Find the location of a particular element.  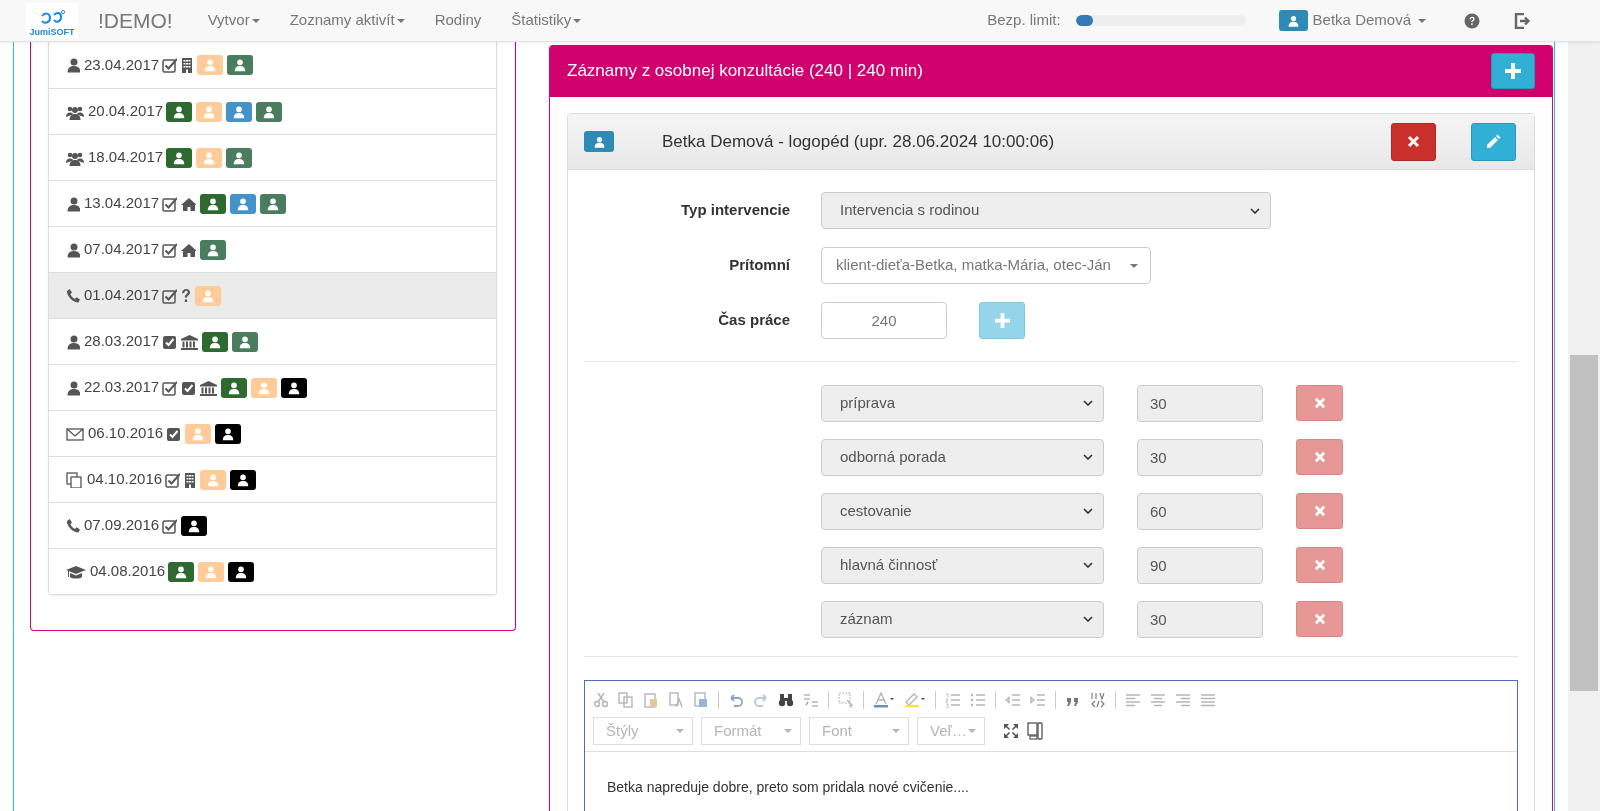

align-right-icon is located at coordinates (1183, 700).